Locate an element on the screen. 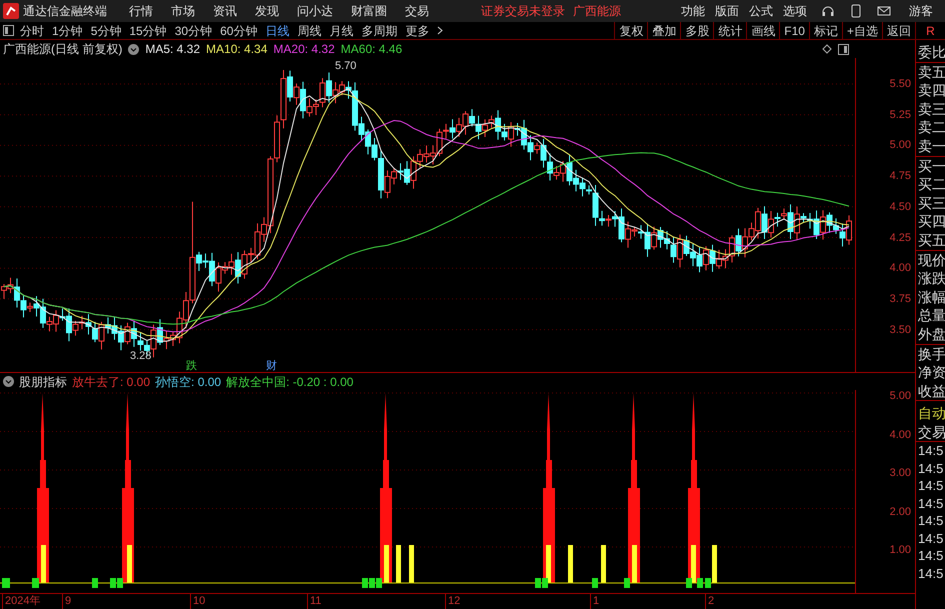  indicator-value: 孙悟空: 0.00 is located at coordinates (188, 382).